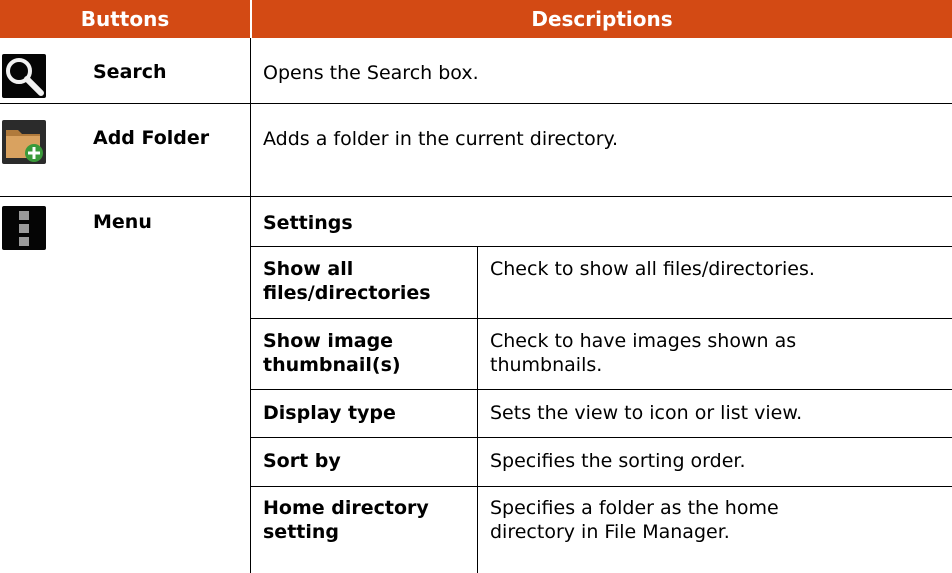  Describe the element at coordinates (151, 138) in the screenshot. I see `add-folder-button-label: Add Folder` at that location.